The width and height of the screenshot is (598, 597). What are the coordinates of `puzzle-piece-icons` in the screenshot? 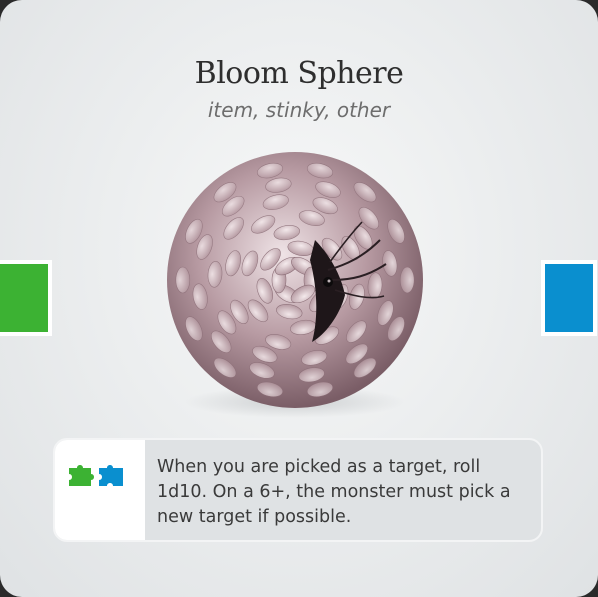 It's located at (96, 475).